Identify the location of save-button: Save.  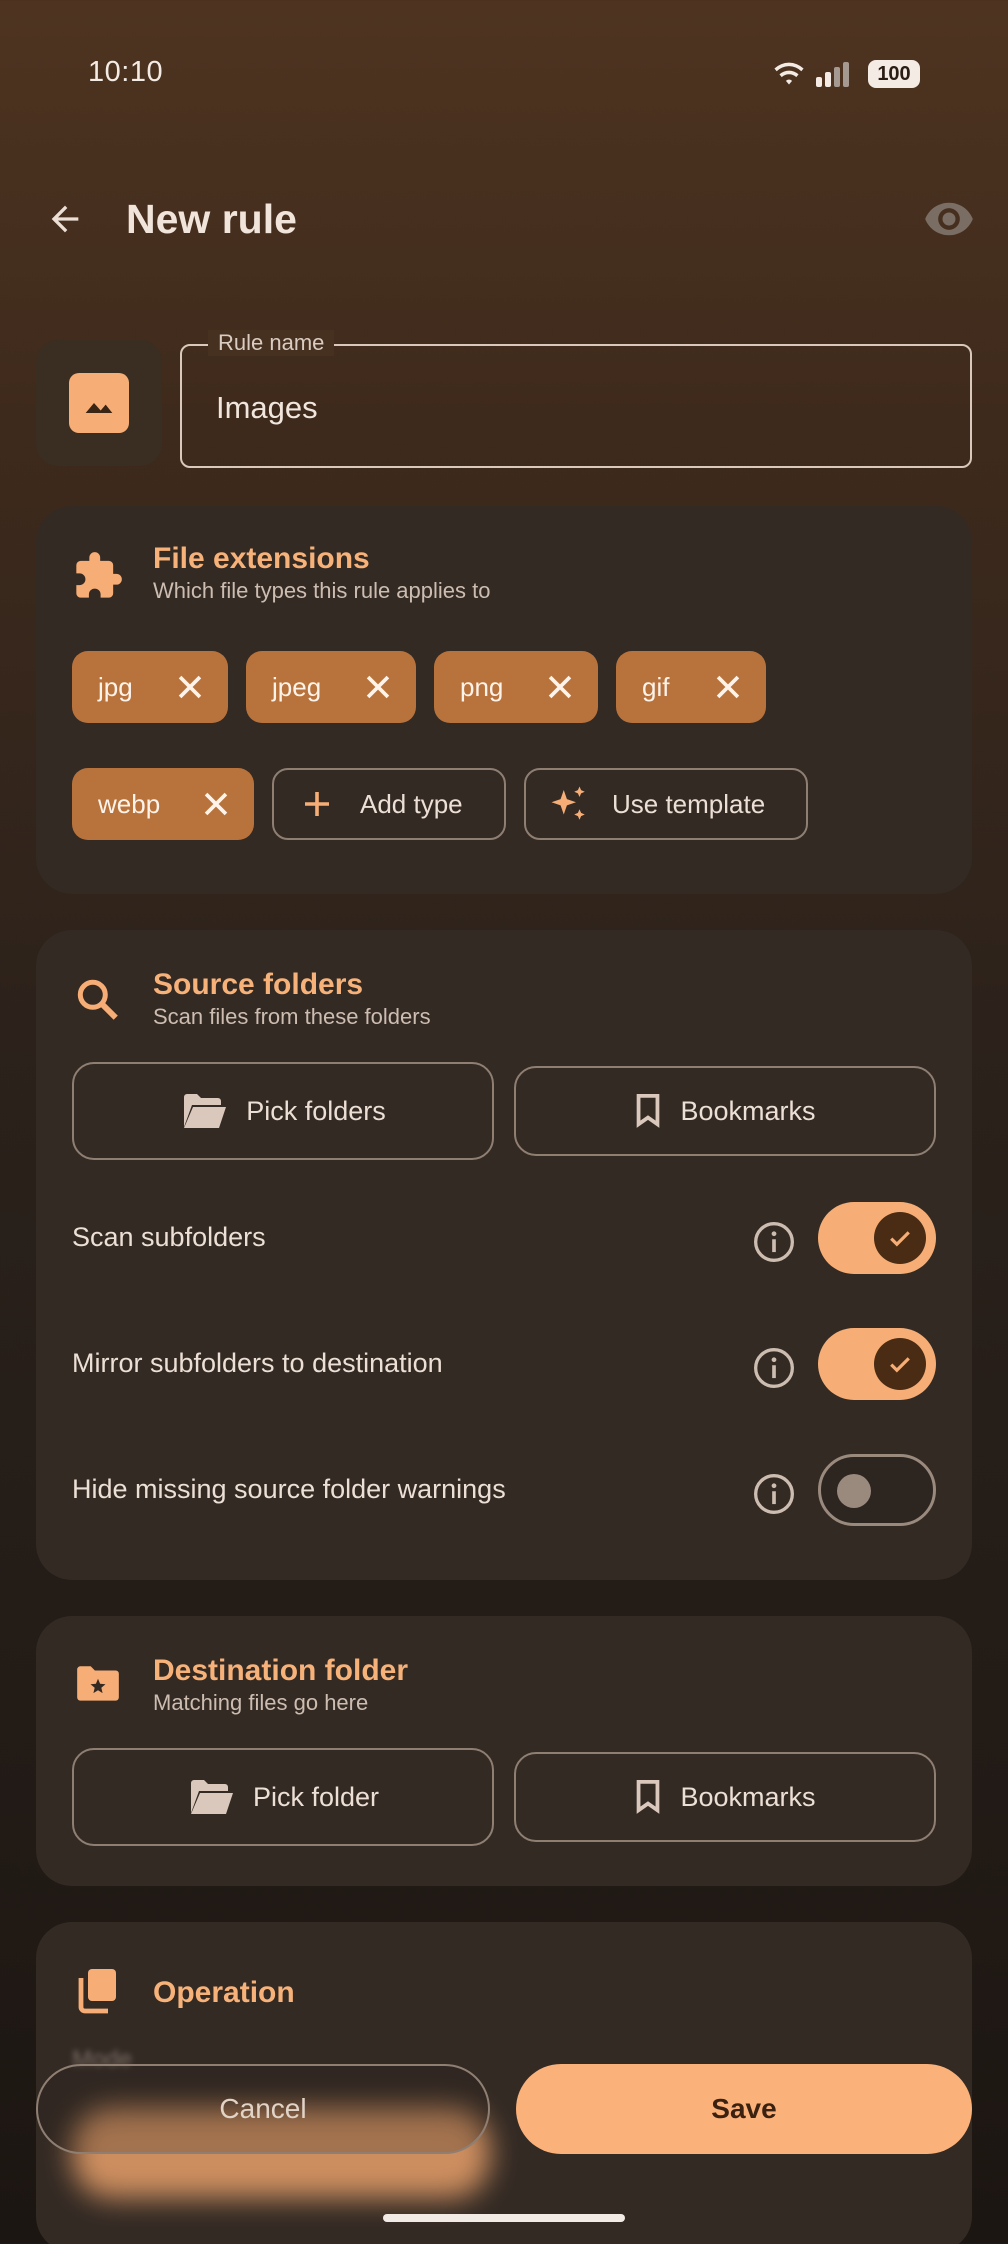
(744, 2109).